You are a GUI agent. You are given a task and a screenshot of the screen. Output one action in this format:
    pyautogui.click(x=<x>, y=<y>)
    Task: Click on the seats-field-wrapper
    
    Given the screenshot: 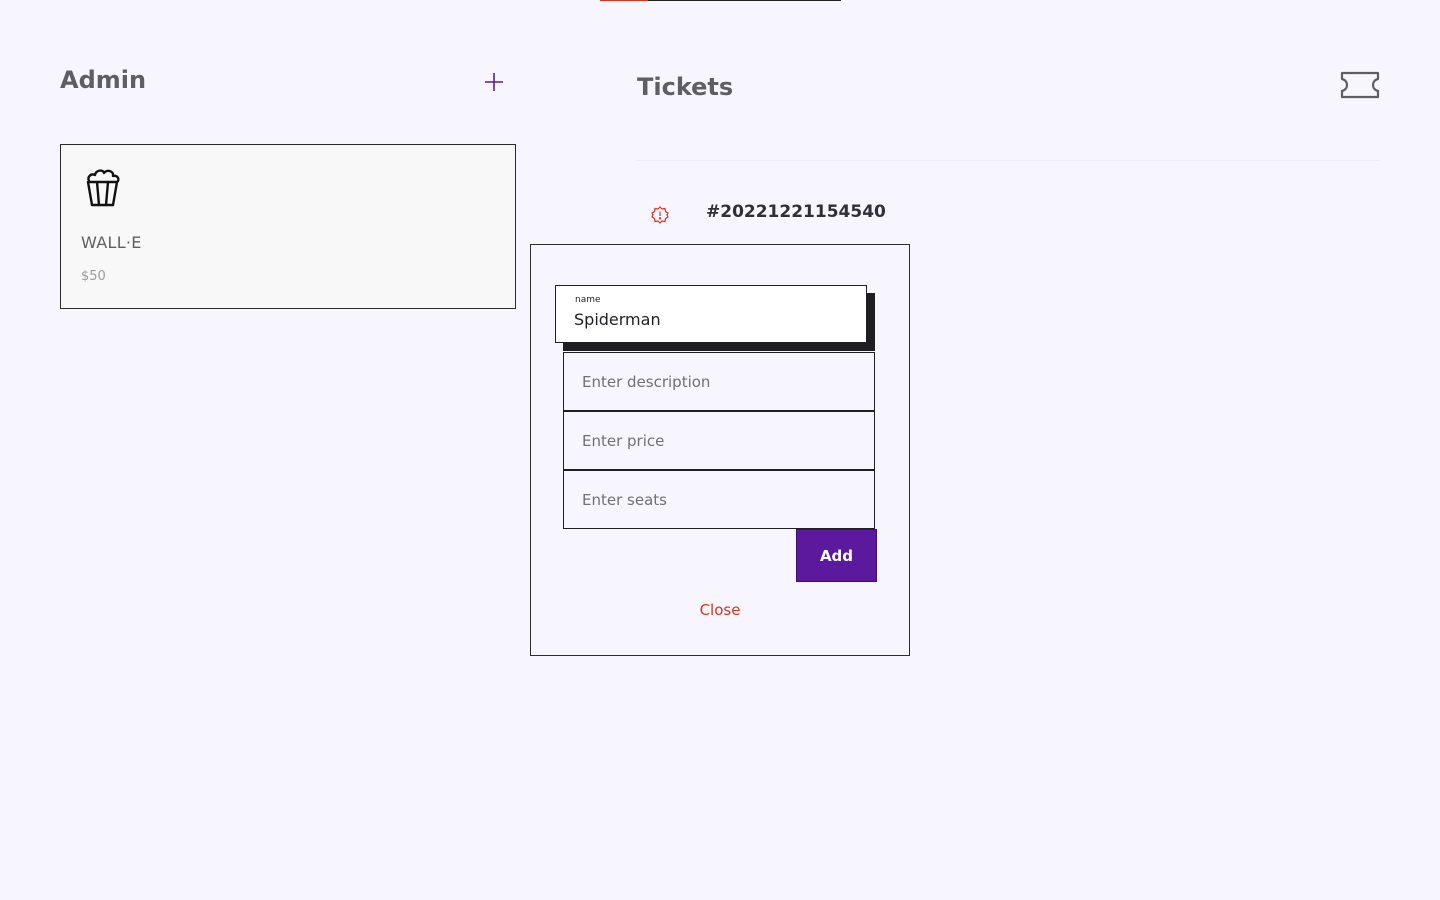 What is the action you would take?
    pyautogui.click(x=719, y=499)
    